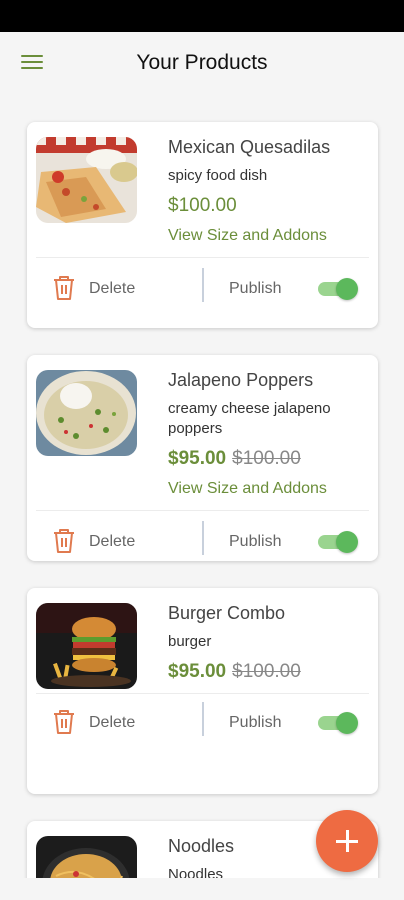 The height and width of the screenshot is (900, 404). I want to click on page-title: Your Products, so click(202, 62).